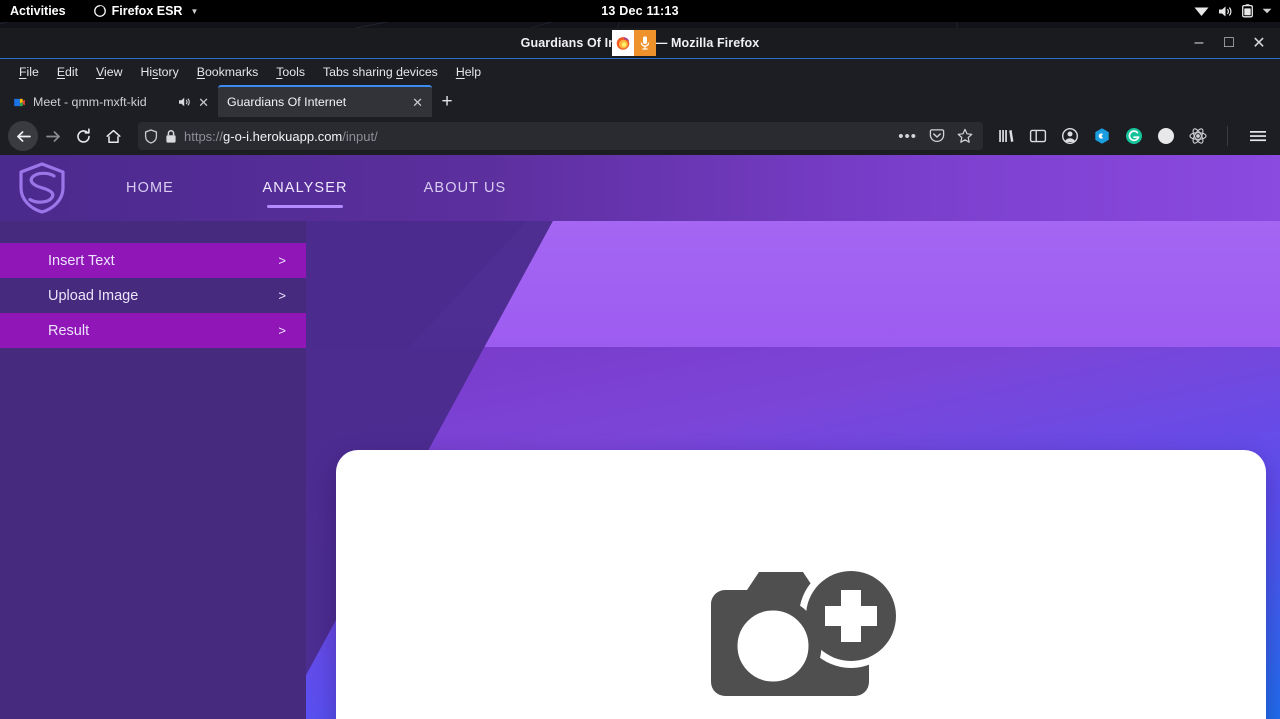 Image resolution: width=1280 pixels, height=719 pixels. What do you see at coordinates (153, 295) in the screenshot?
I see `sidebar-item-upload-image: Upload Image >` at bounding box center [153, 295].